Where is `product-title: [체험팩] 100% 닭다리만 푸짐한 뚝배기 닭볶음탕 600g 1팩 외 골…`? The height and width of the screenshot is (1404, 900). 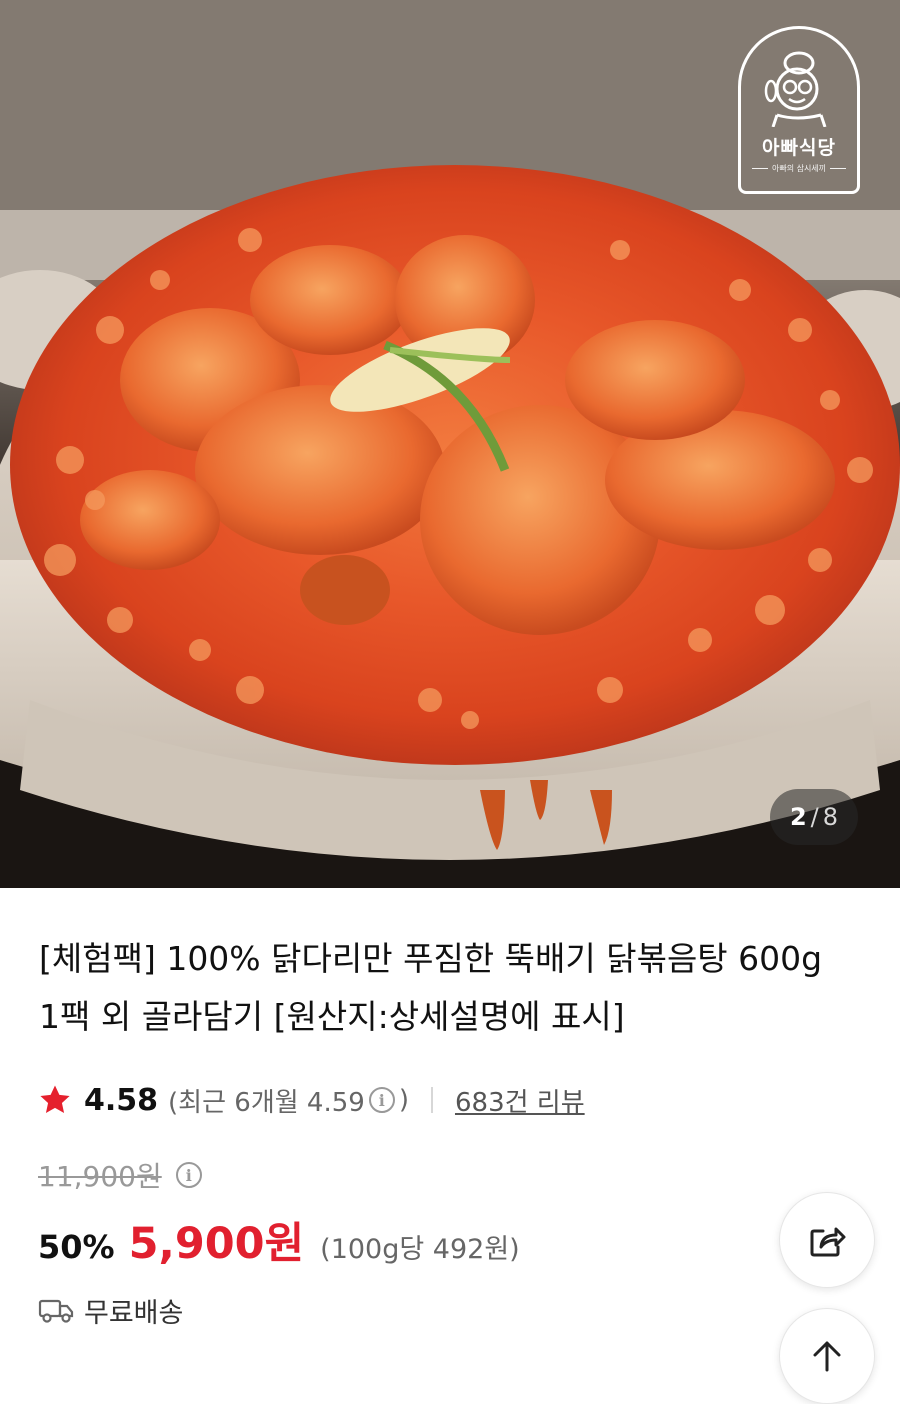 product-title: [체험팩] 100% 닭다리만 푸짐한 뚝배기 닭볶음탕 600g 1팩 외 골… is located at coordinates (431, 987).